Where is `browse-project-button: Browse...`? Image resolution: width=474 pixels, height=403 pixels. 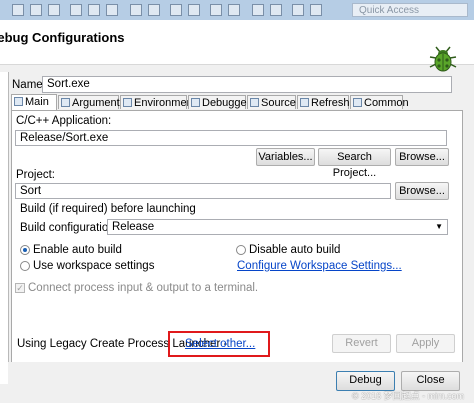
browse-project-button: Browse... is located at coordinates (422, 191).